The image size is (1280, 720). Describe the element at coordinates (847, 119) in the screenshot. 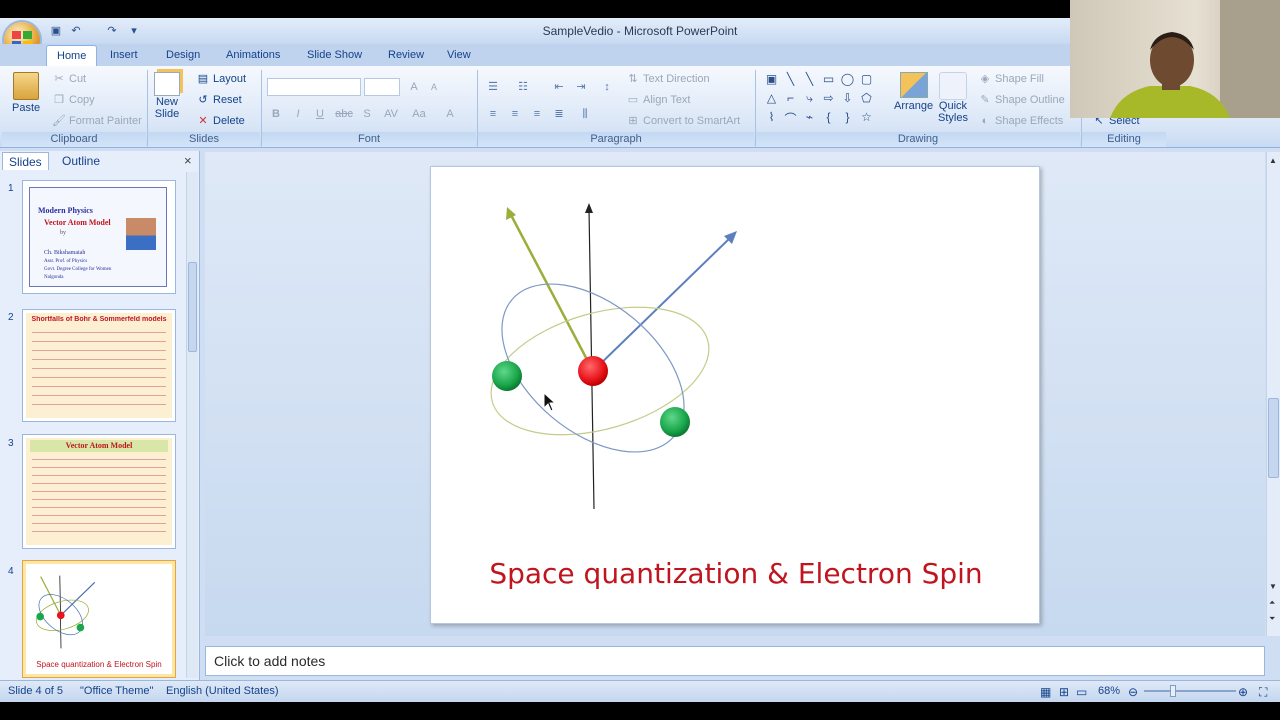

I see `brace-icon: }` at that location.